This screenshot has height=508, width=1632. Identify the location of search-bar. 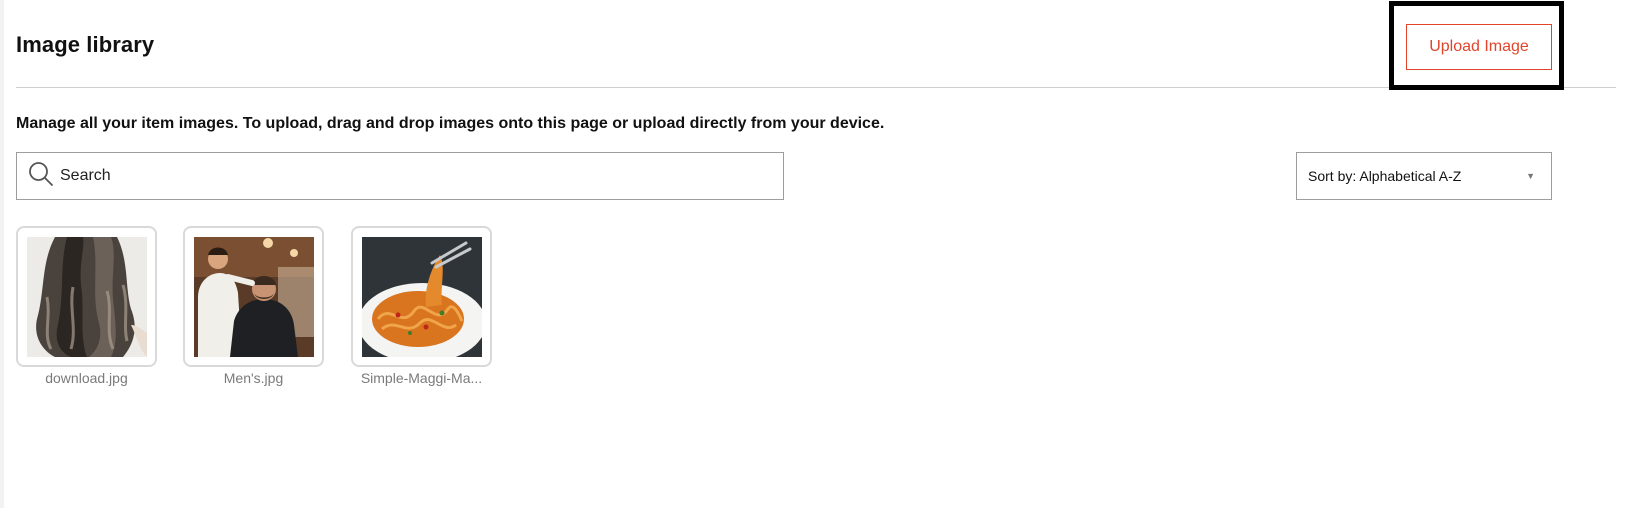
(400, 176).